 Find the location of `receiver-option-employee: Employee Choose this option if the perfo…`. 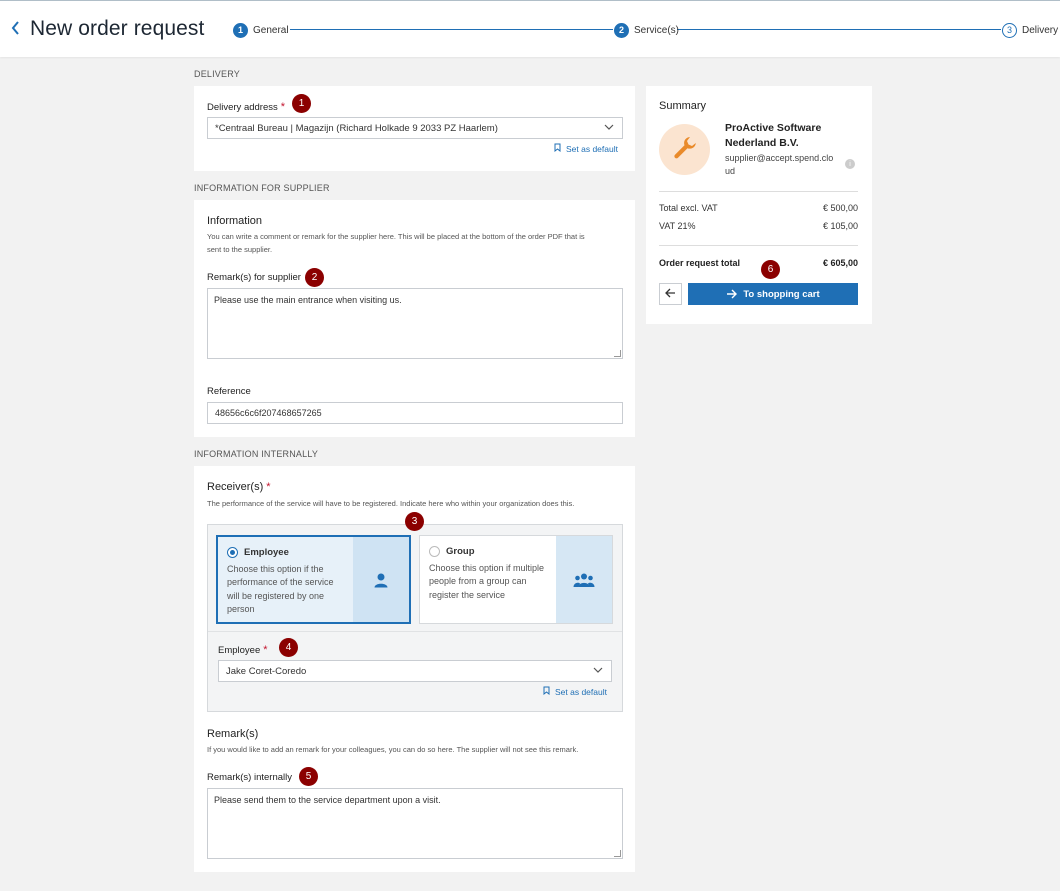

receiver-option-employee: Employee Choose this option if the perfo… is located at coordinates (313, 579).